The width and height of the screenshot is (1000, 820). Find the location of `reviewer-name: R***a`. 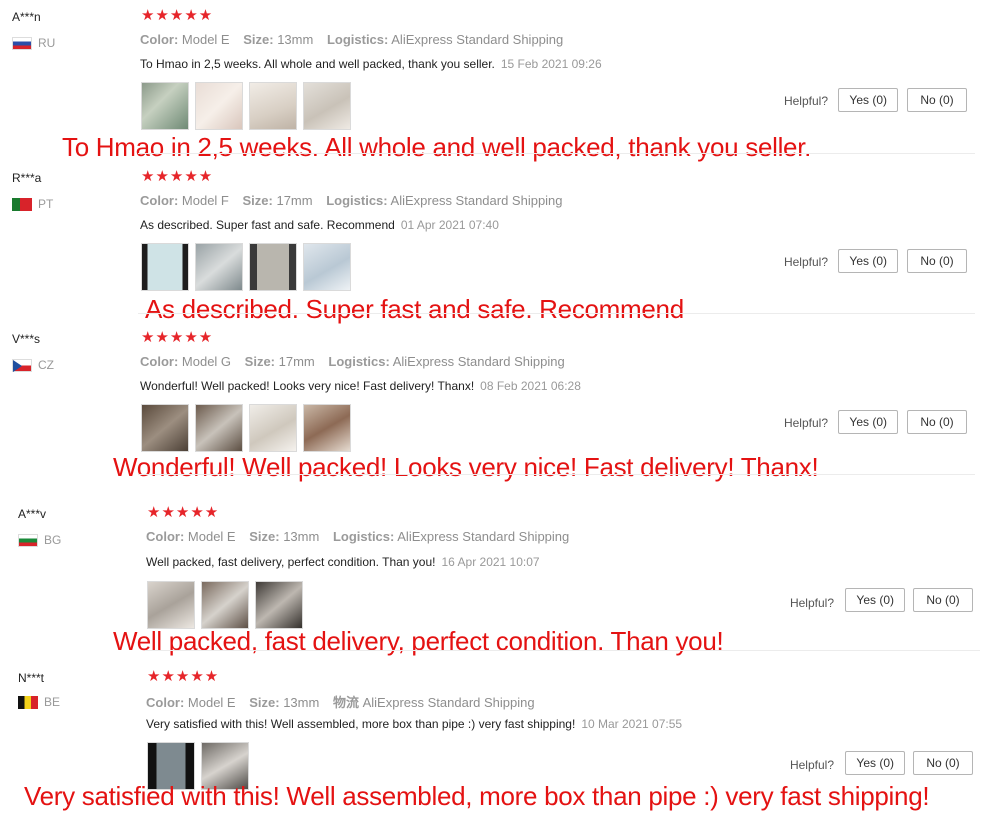

reviewer-name: R***a is located at coordinates (27, 178).